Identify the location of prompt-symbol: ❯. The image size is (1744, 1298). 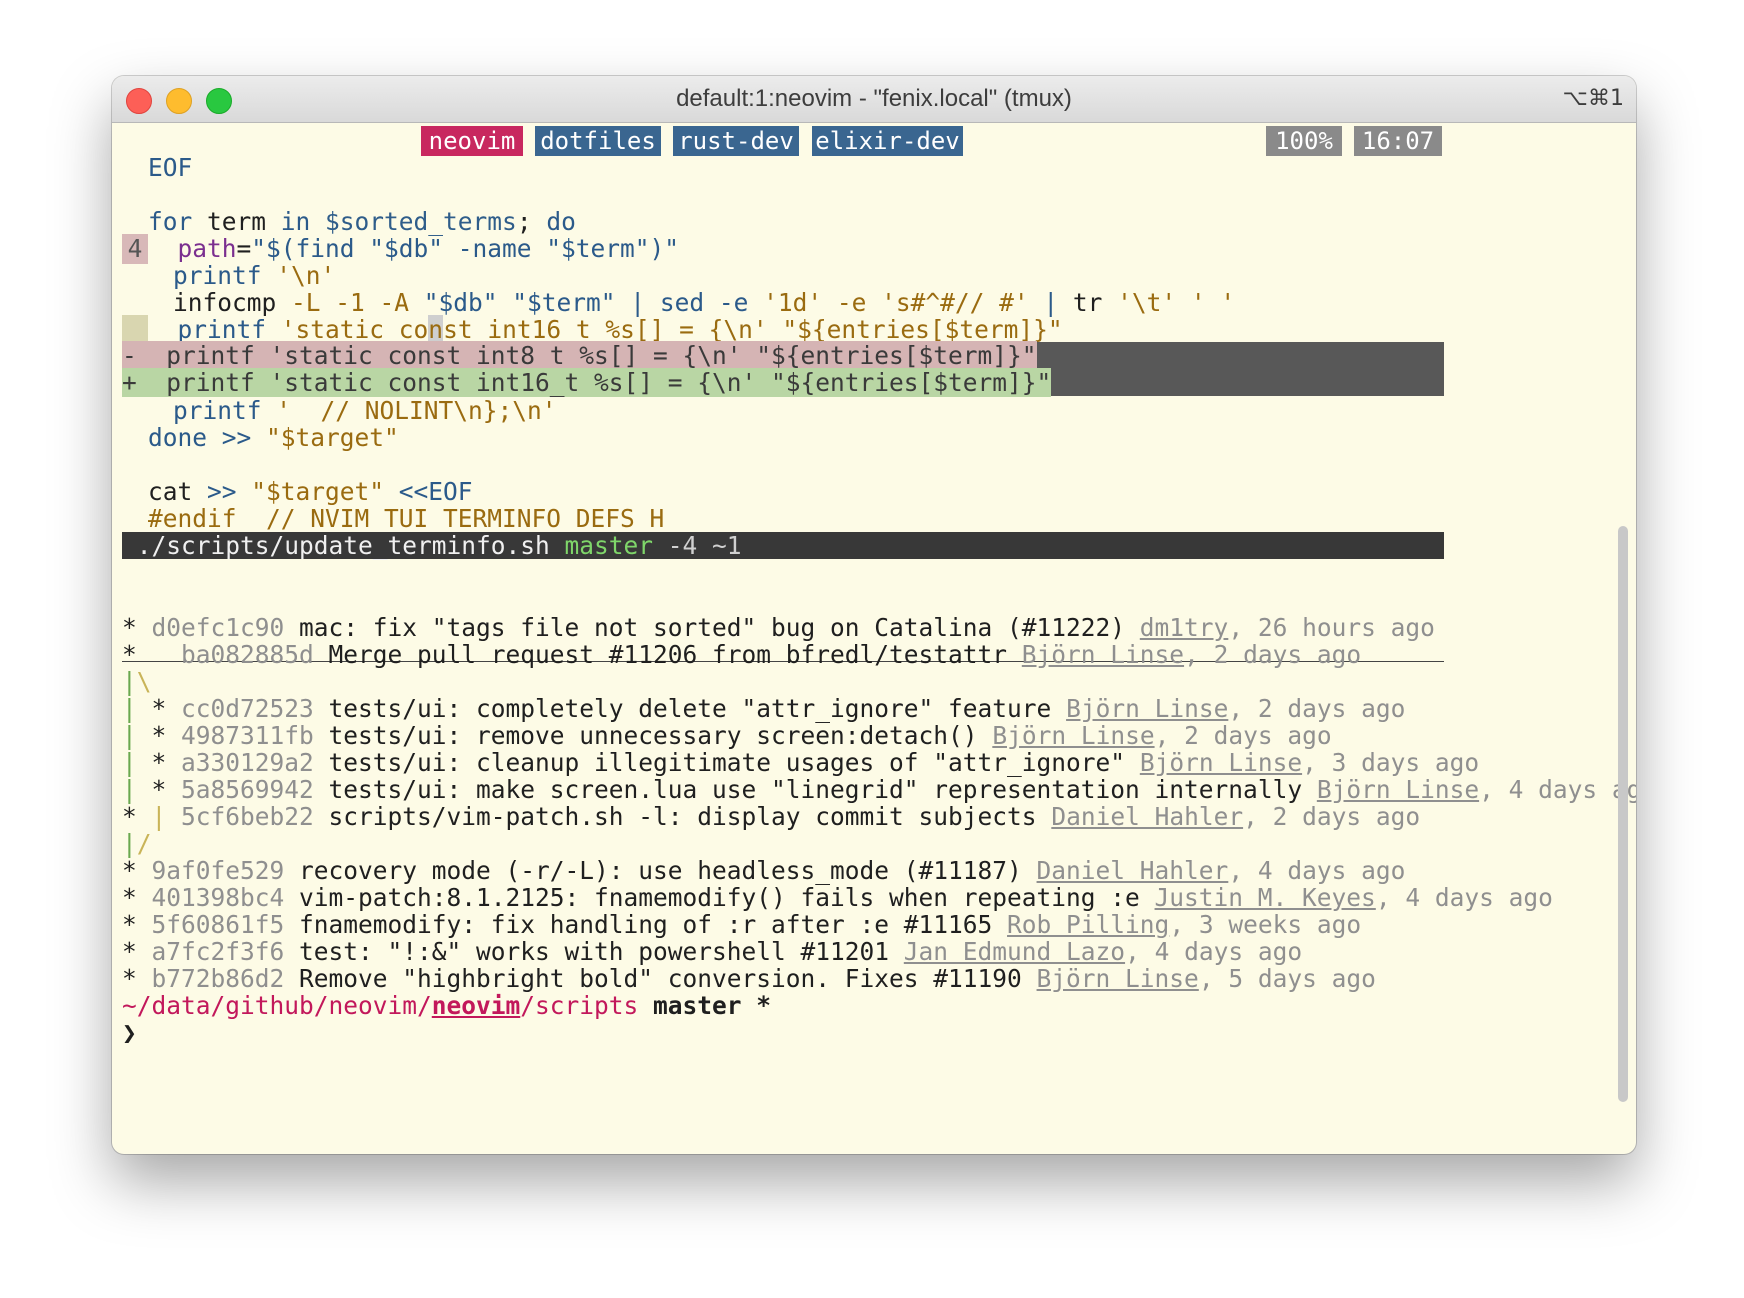
(129, 1032).